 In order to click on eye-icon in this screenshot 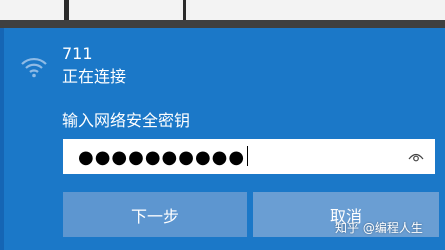, I will do `click(416, 157)`.